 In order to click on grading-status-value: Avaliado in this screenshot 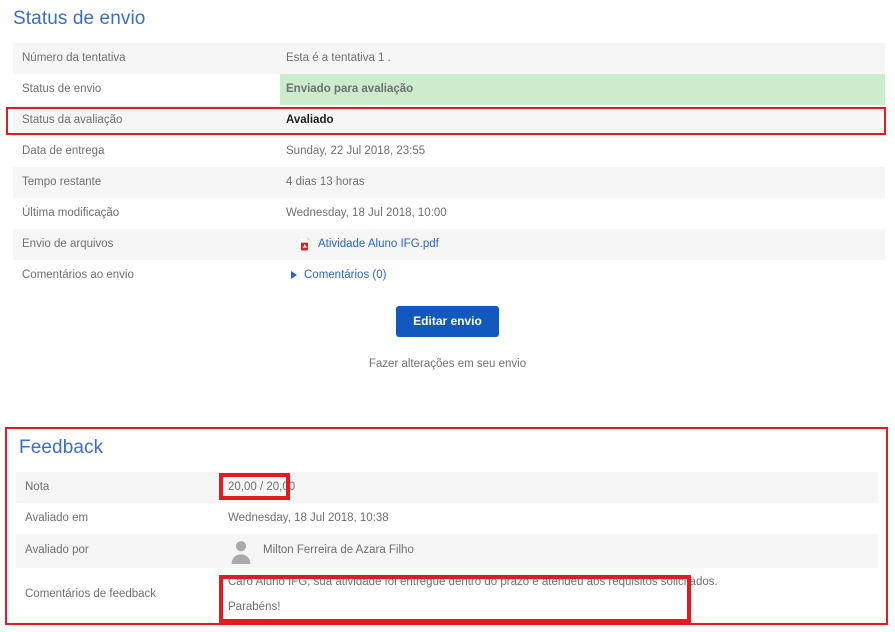, I will do `click(310, 119)`.